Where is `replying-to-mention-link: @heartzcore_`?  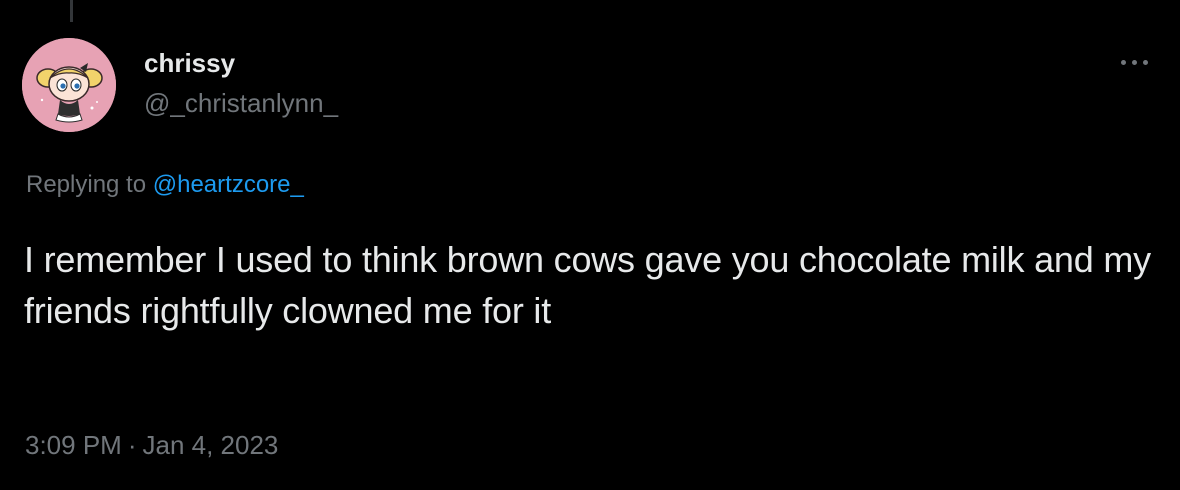
replying-to-mention-link: @heartzcore_ is located at coordinates (228, 184).